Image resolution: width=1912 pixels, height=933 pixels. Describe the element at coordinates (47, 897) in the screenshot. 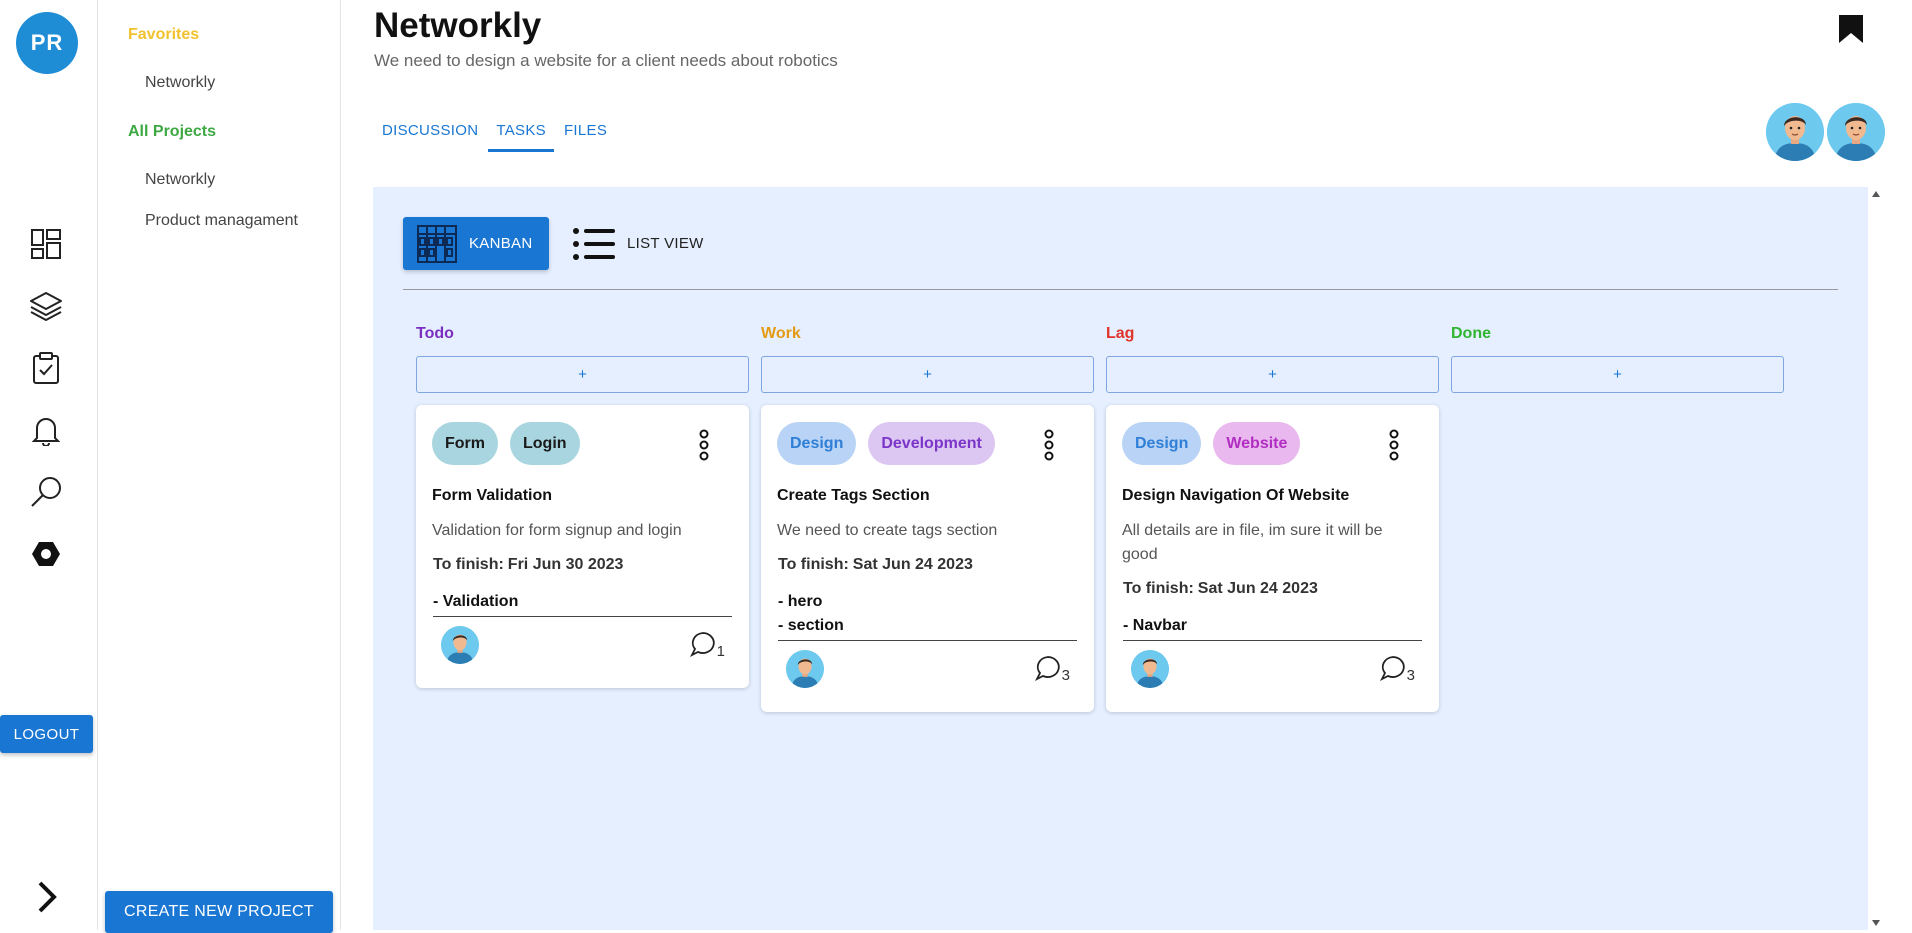

I see `chevron-right-icon` at that location.